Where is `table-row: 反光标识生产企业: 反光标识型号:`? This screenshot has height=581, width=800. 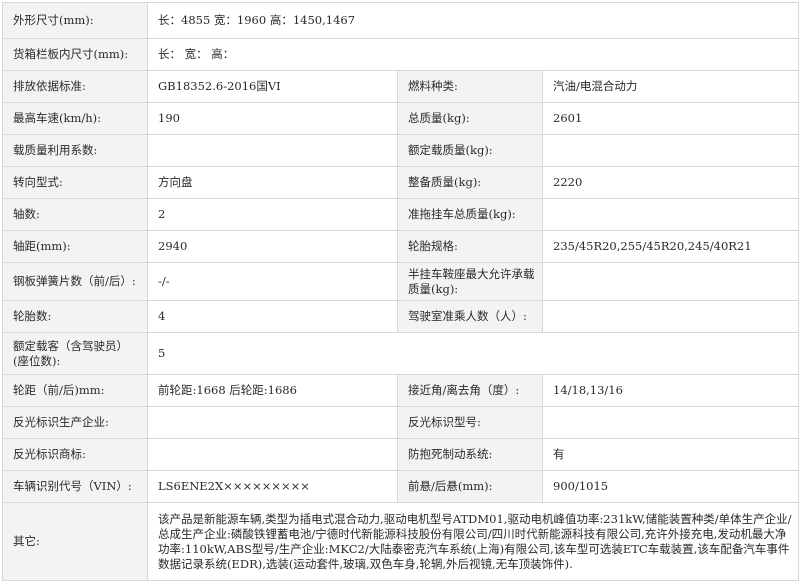
table-row: 反光标识生产企业: 反光标识型号: is located at coordinates (401, 422).